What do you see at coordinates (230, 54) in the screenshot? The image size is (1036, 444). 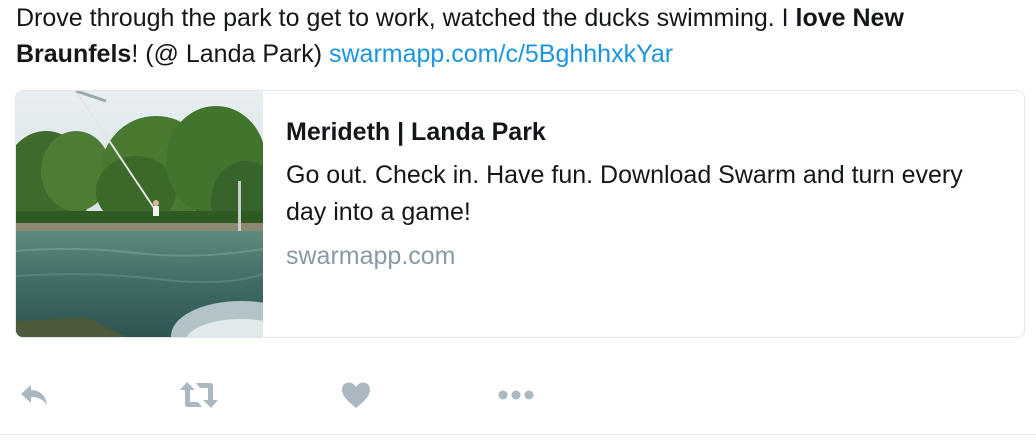 I see `tweet-text-part2: ! (@ Landa Park)` at bounding box center [230, 54].